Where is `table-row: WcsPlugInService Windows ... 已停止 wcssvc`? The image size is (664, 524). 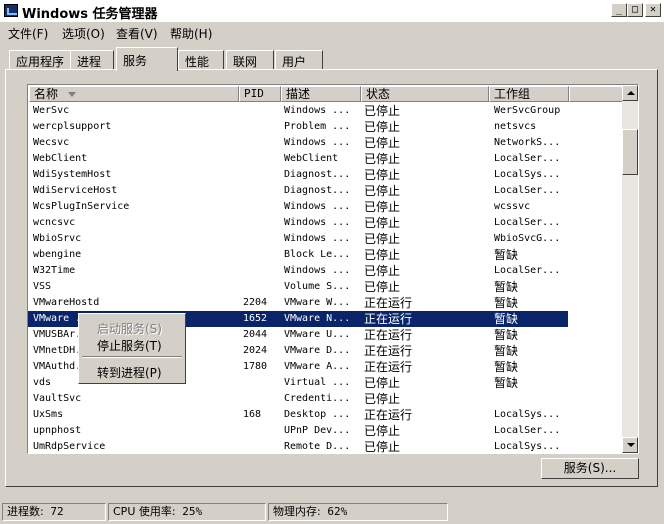 table-row: WcsPlugInService Windows ... 已停止 wcssvc is located at coordinates (298, 207).